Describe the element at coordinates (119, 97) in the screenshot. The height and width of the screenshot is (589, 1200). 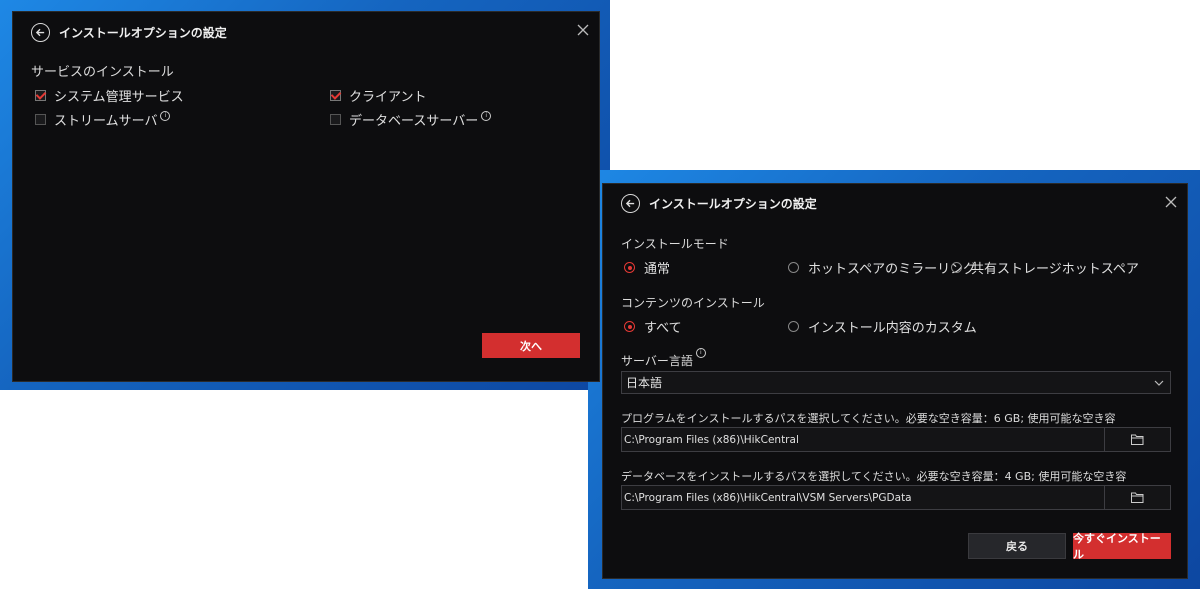
I see `option-label: システム管理サービス` at that location.